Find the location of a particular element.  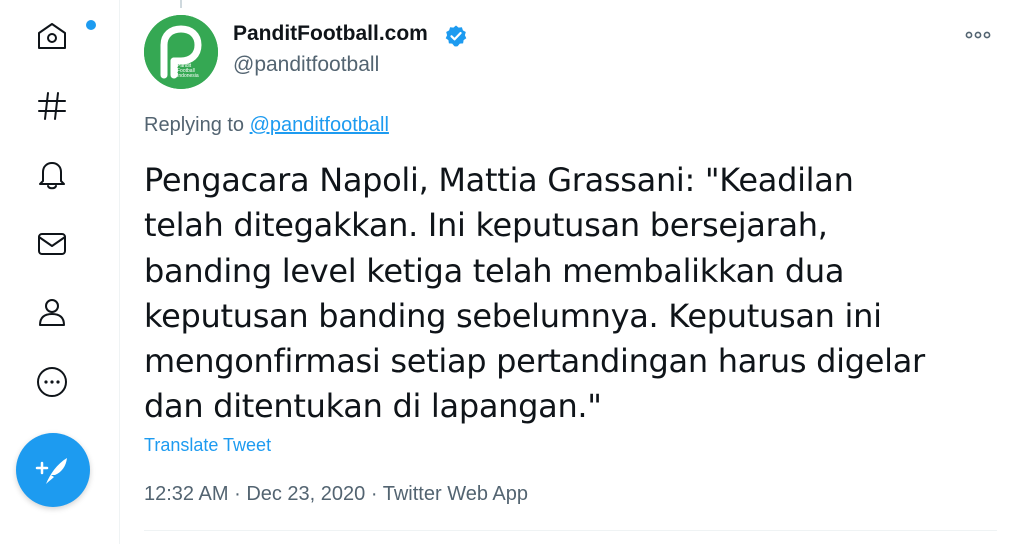

nav-more is located at coordinates (52, 382).